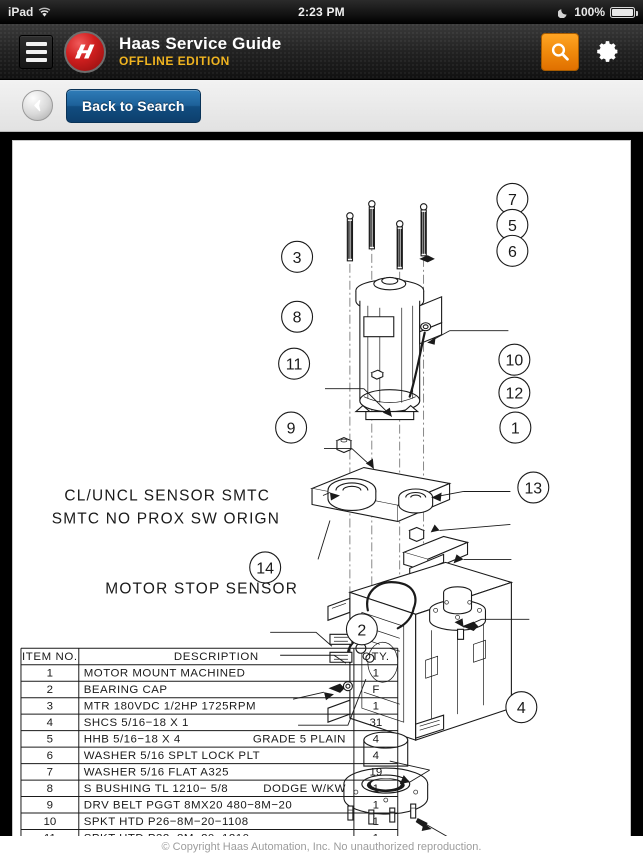 This screenshot has height=857, width=643. Describe the element at coordinates (375, 773) in the screenshot. I see `table-cell-qty: 19` at that location.